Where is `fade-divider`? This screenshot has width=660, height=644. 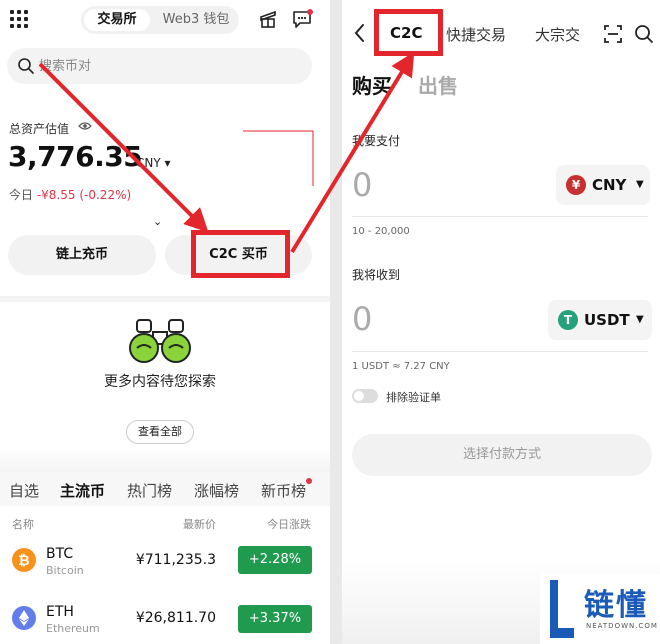 fade-divider is located at coordinates (165, 460).